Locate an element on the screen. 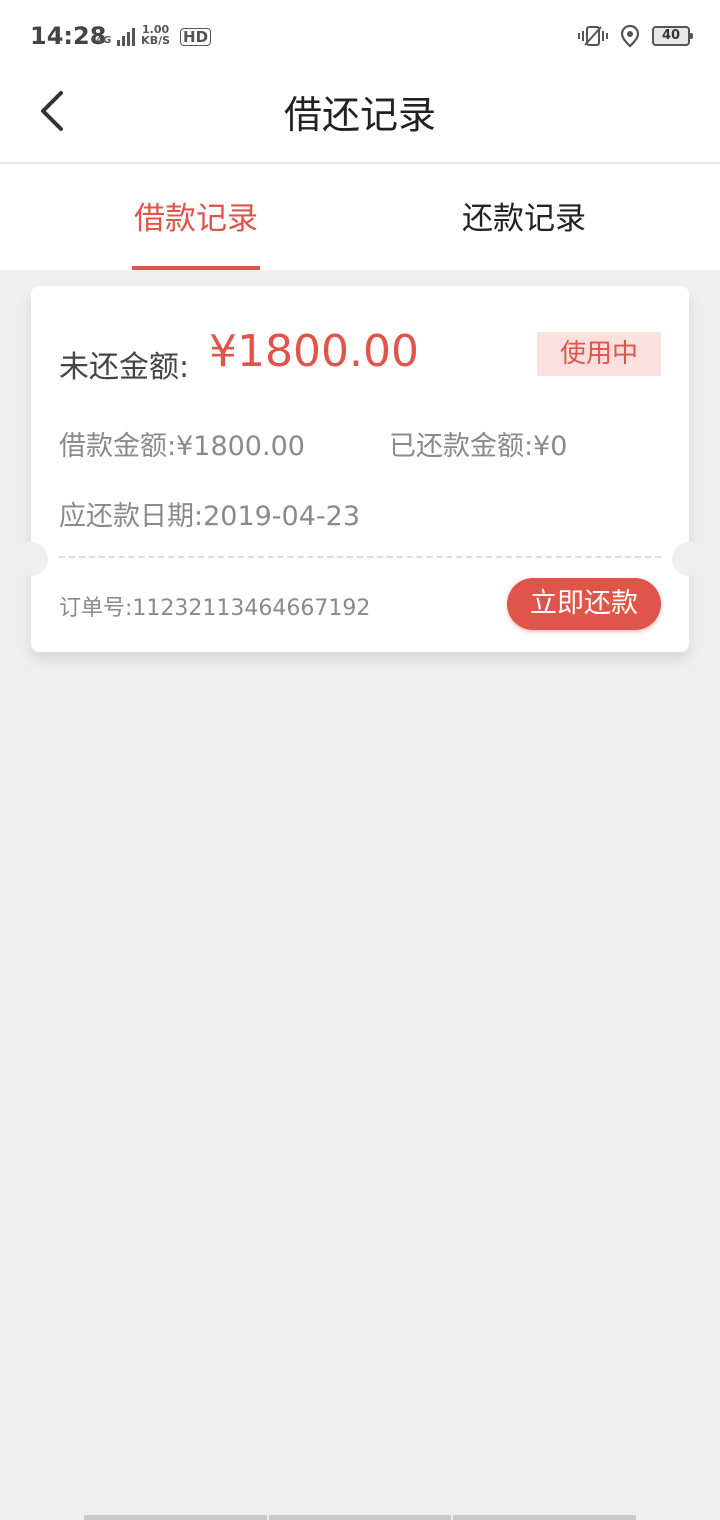 Image resolution: width=720 pixels, height=1520 pixels. order-number: 订单号:11232113464667192 is located at coordinates (215, 608).